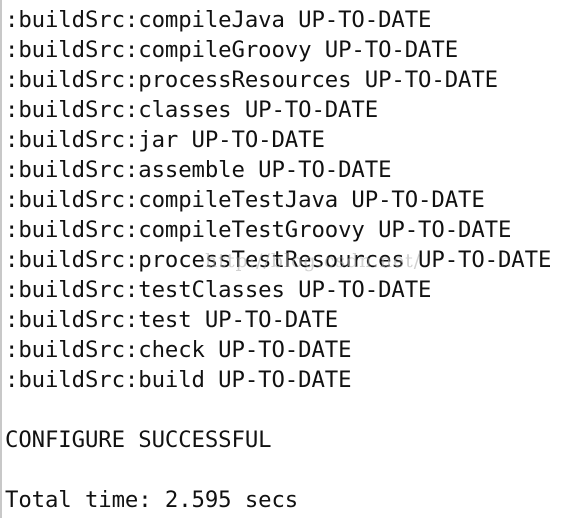  Describe the element at coordinates (313, 261) in the screenshot. I see `watermark: http://blog.csdn.net/` at that location.